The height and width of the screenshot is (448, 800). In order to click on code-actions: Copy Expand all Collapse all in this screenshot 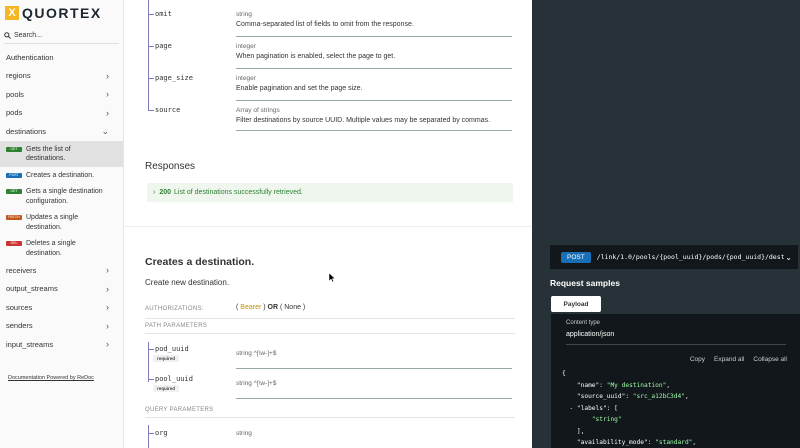, I will do `click(738, 359)`.